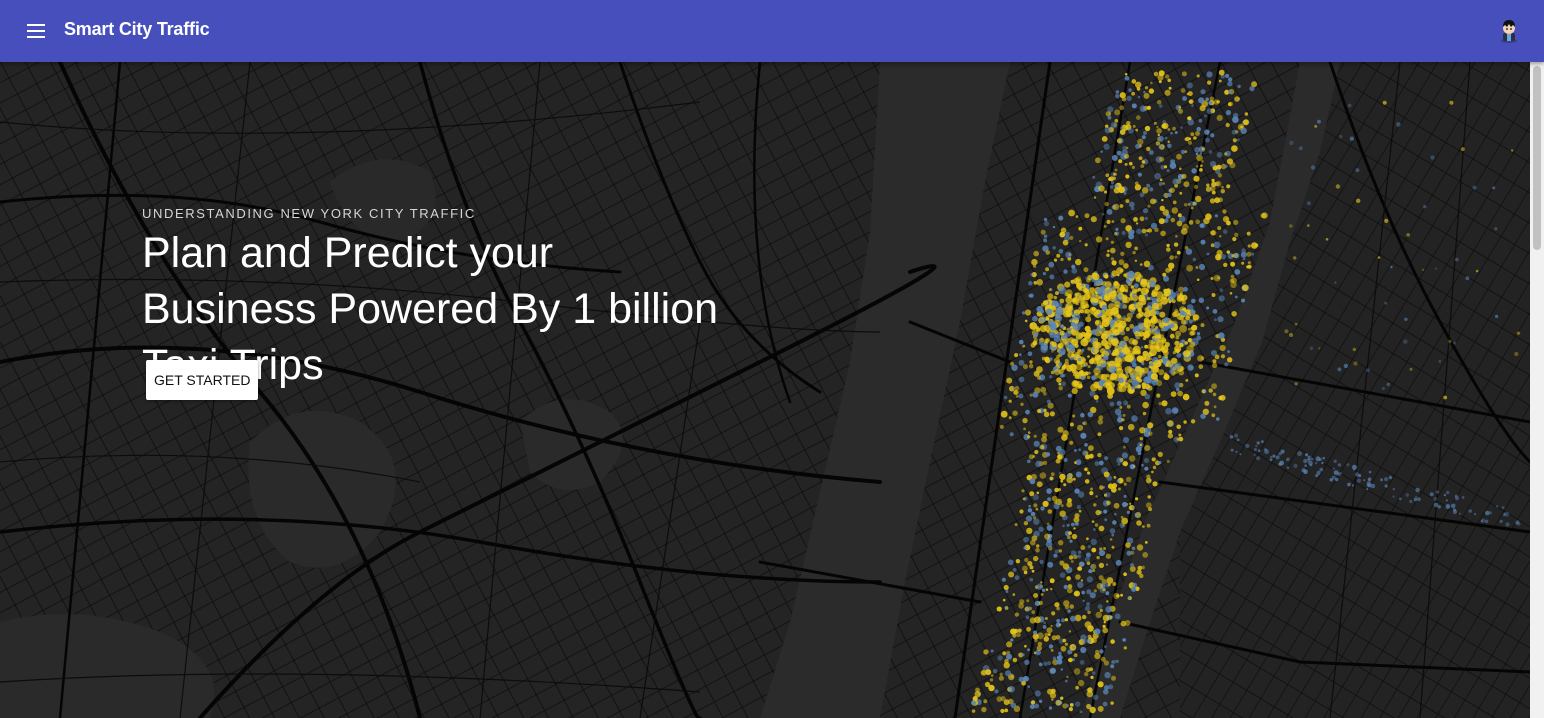  What do you see at coordinates (202, 380) in the screenshot?
I see `get-started-button: GET STARTED` at bounding box center [202, 380].